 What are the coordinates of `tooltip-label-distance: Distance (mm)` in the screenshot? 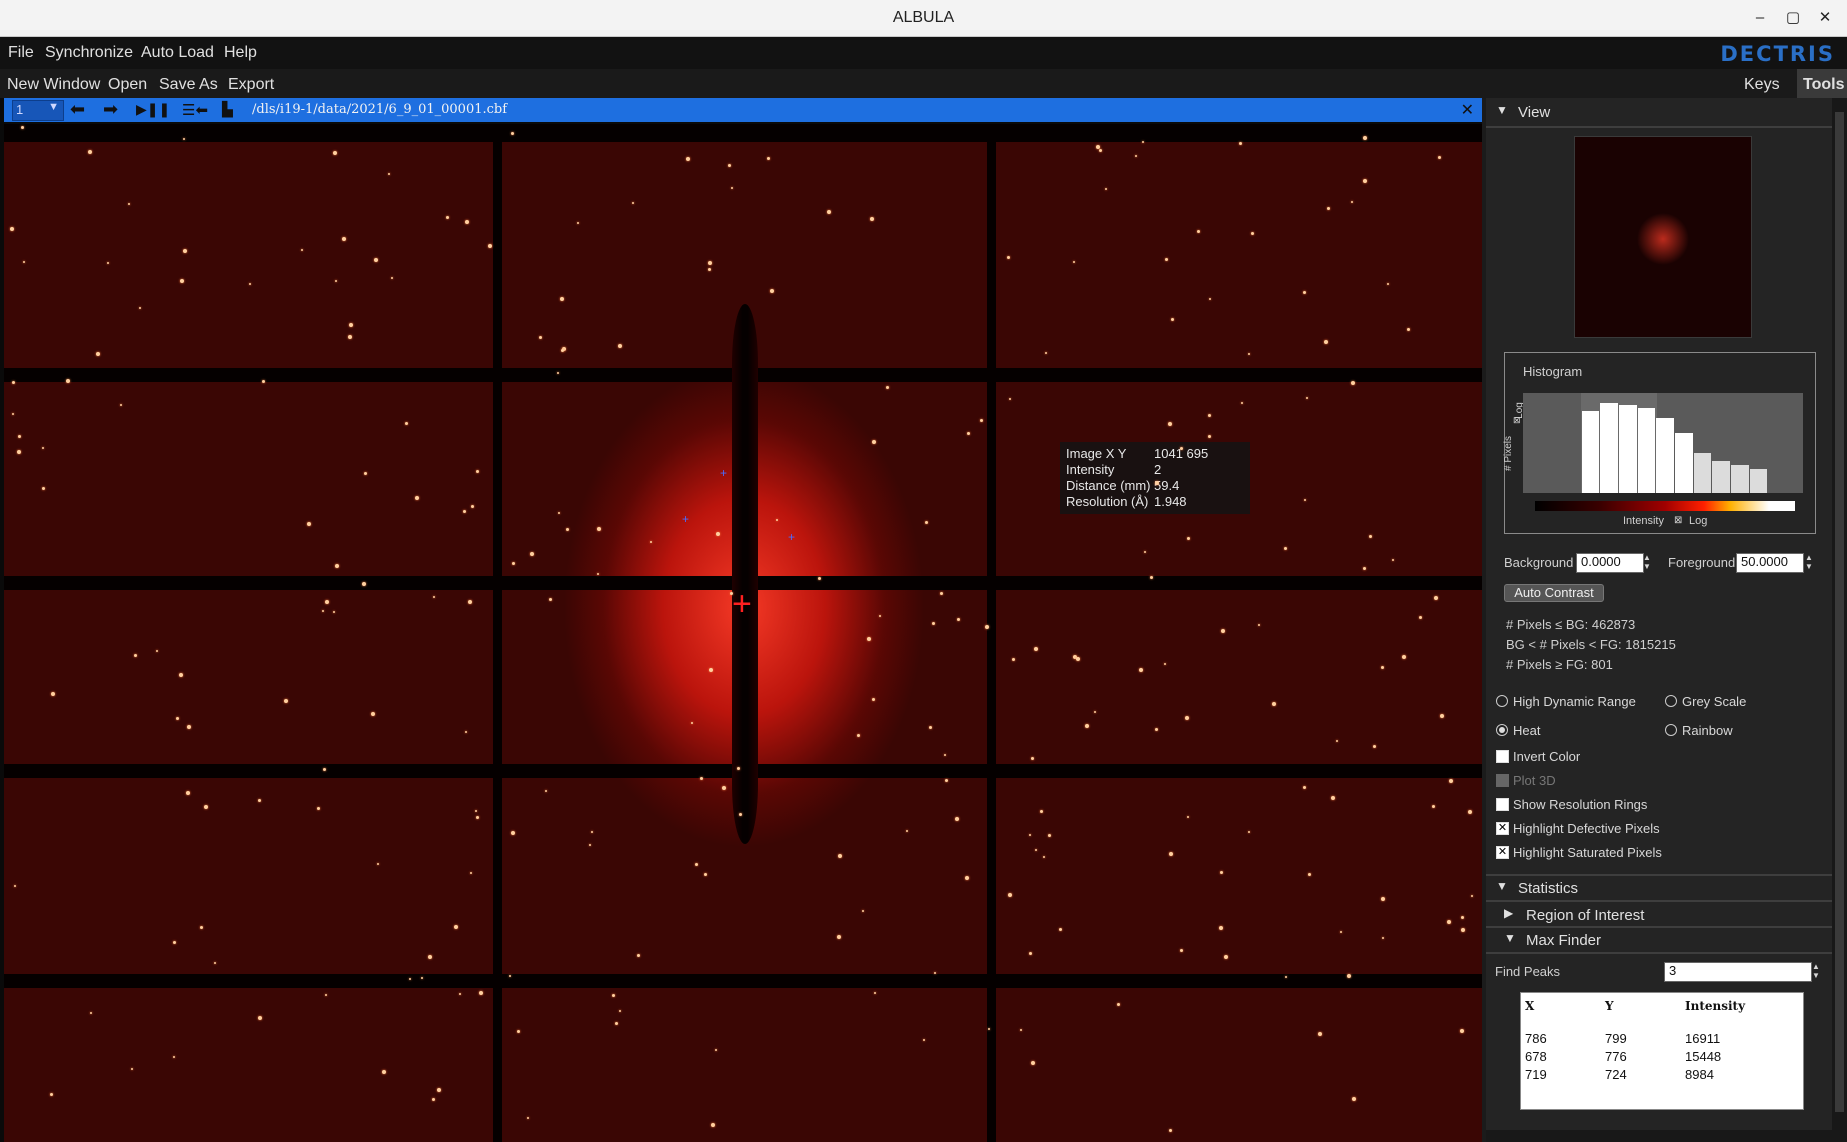 It's located at (1108, 485).